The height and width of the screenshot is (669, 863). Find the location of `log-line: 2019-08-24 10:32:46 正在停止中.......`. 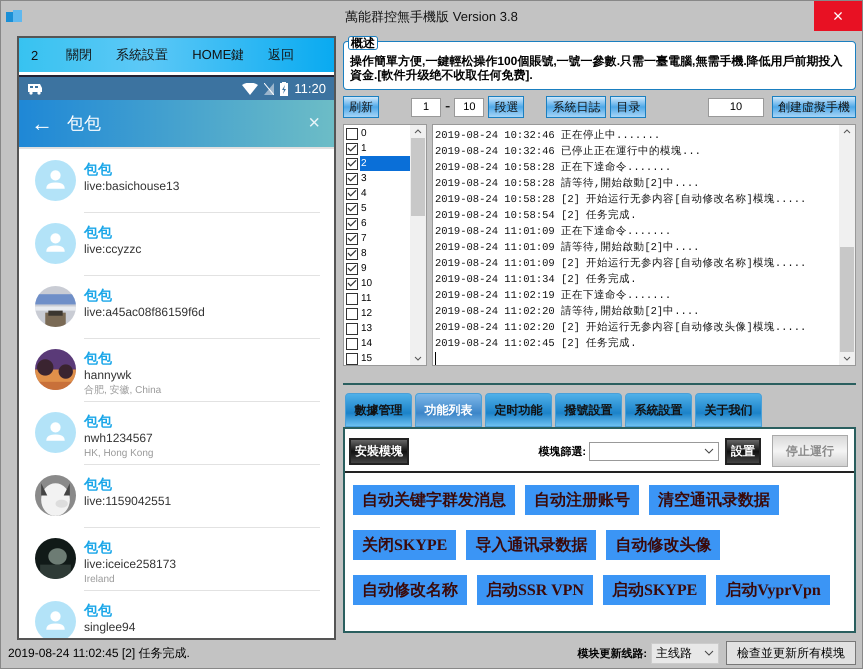

log-line: 2019-08-24 10:32:46 正在停止中....... is located at coordinates (548, 136).